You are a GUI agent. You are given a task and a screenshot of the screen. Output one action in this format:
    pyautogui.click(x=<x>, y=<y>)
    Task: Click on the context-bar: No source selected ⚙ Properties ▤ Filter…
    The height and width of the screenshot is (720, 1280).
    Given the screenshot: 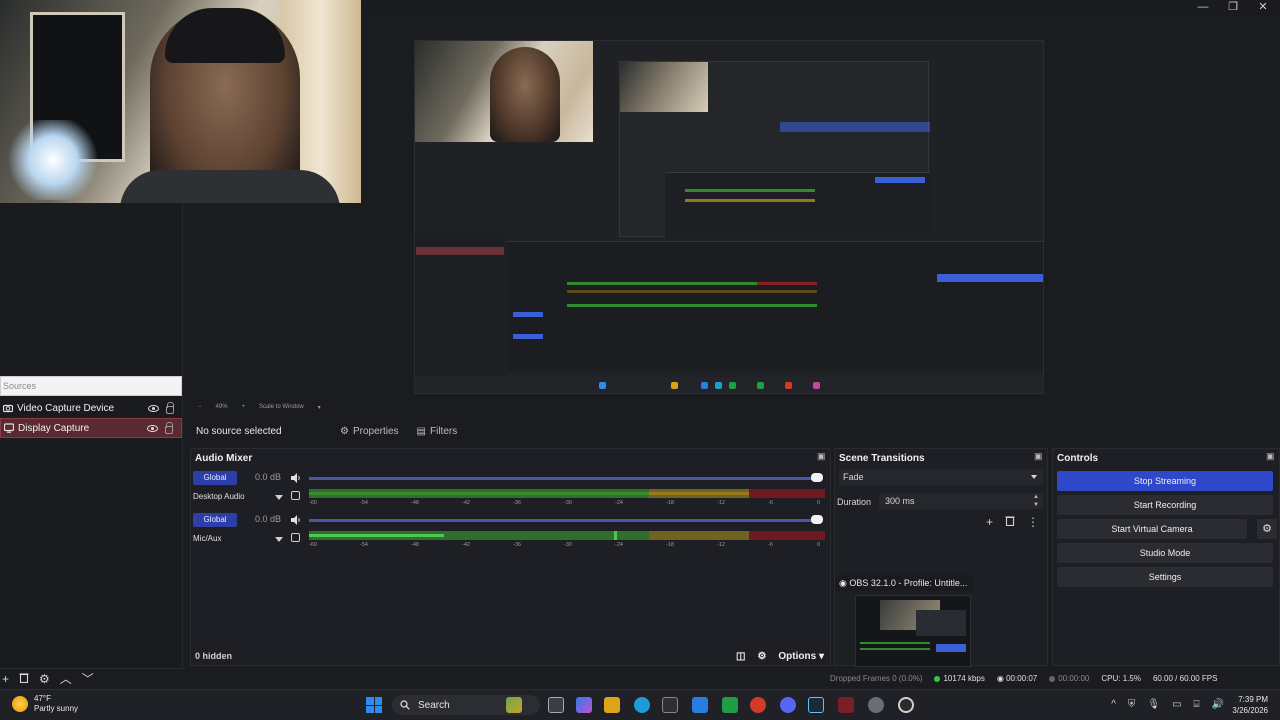 What is the action you would take?
    pyautogui.click(x=735, y=431)
    